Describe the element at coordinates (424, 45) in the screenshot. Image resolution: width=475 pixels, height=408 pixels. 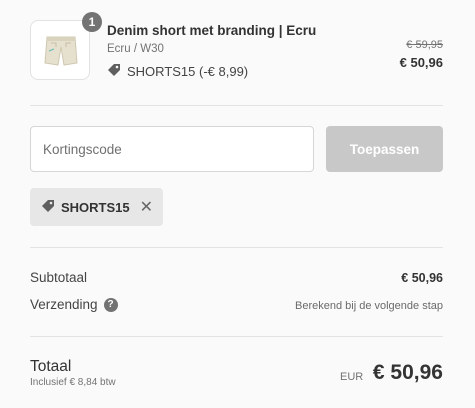
I see `original-price: € 59,95` at that location.